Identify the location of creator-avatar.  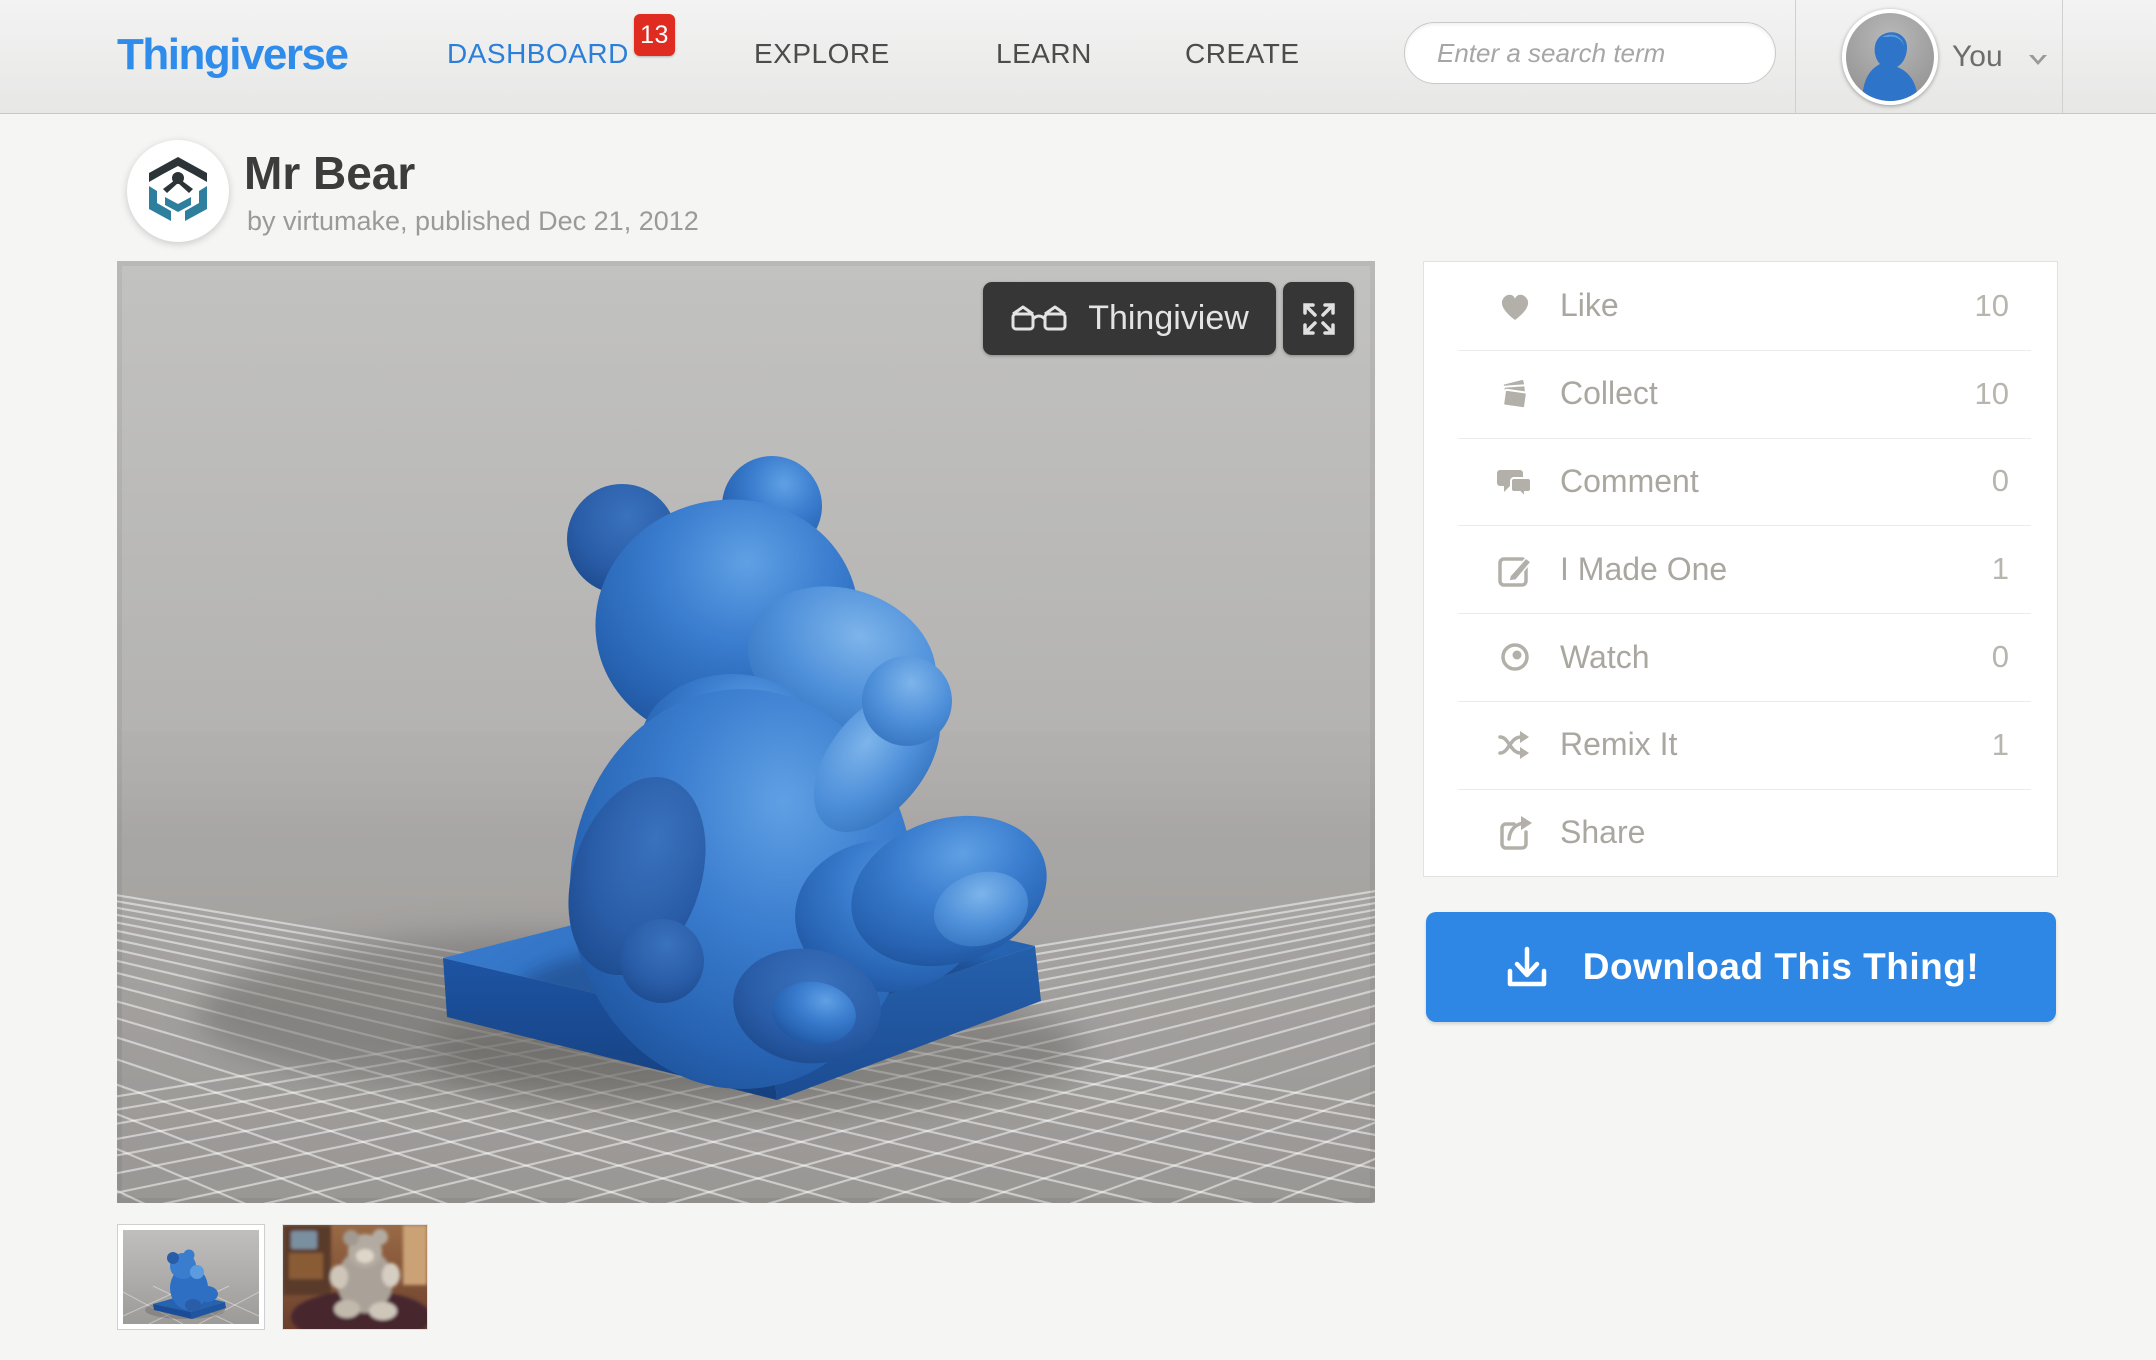
(178, 191).